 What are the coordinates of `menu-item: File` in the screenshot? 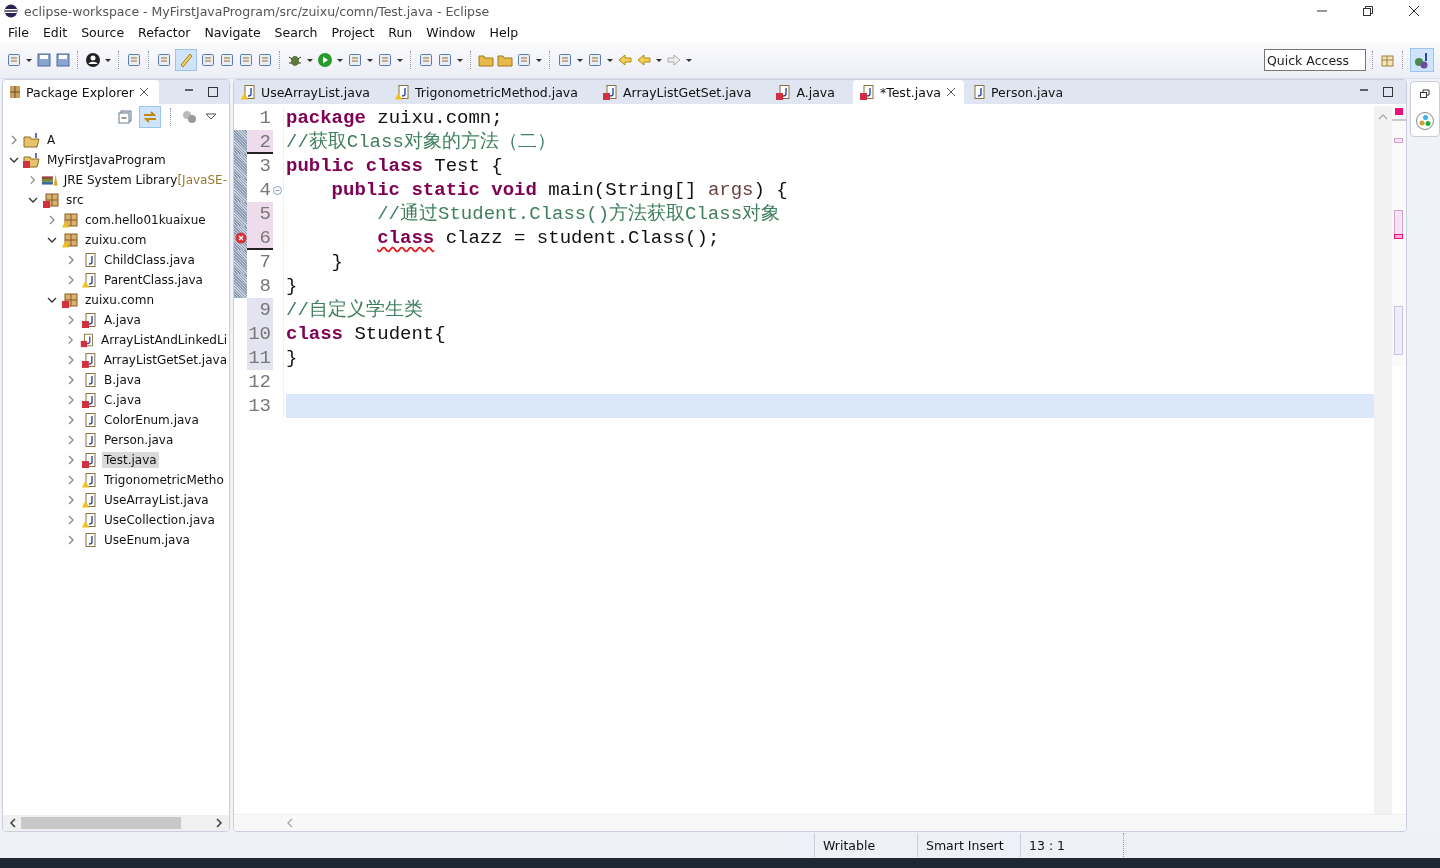 It's located at (18, 32).